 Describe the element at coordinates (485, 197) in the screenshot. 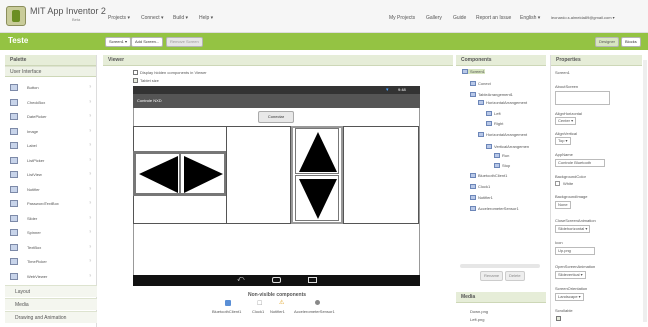

I see `component-label: Notifier1` at that location.